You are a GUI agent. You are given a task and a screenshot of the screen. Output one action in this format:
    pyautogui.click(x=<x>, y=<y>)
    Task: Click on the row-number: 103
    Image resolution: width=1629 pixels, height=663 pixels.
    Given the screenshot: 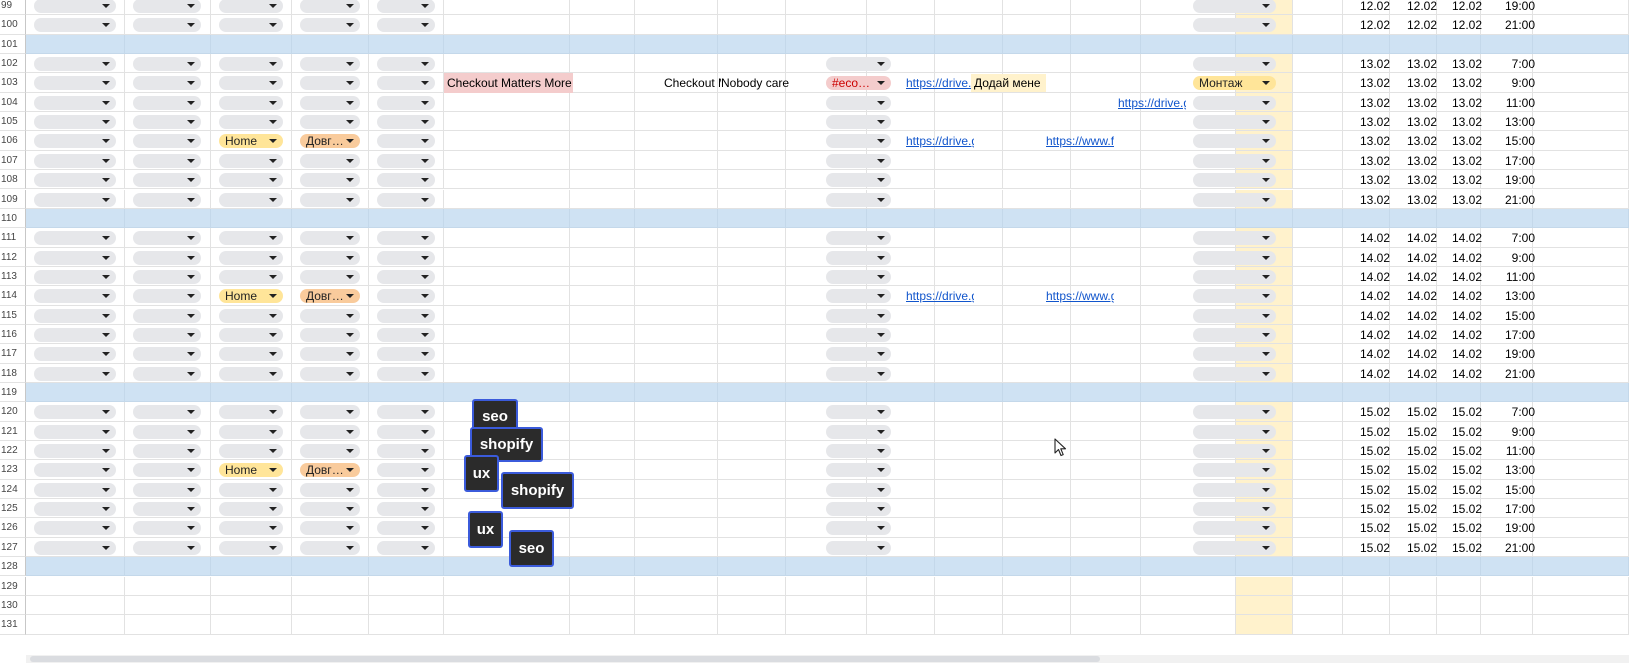 What is the action you would take?
    pyautogui.click(x=13, y=83)
    